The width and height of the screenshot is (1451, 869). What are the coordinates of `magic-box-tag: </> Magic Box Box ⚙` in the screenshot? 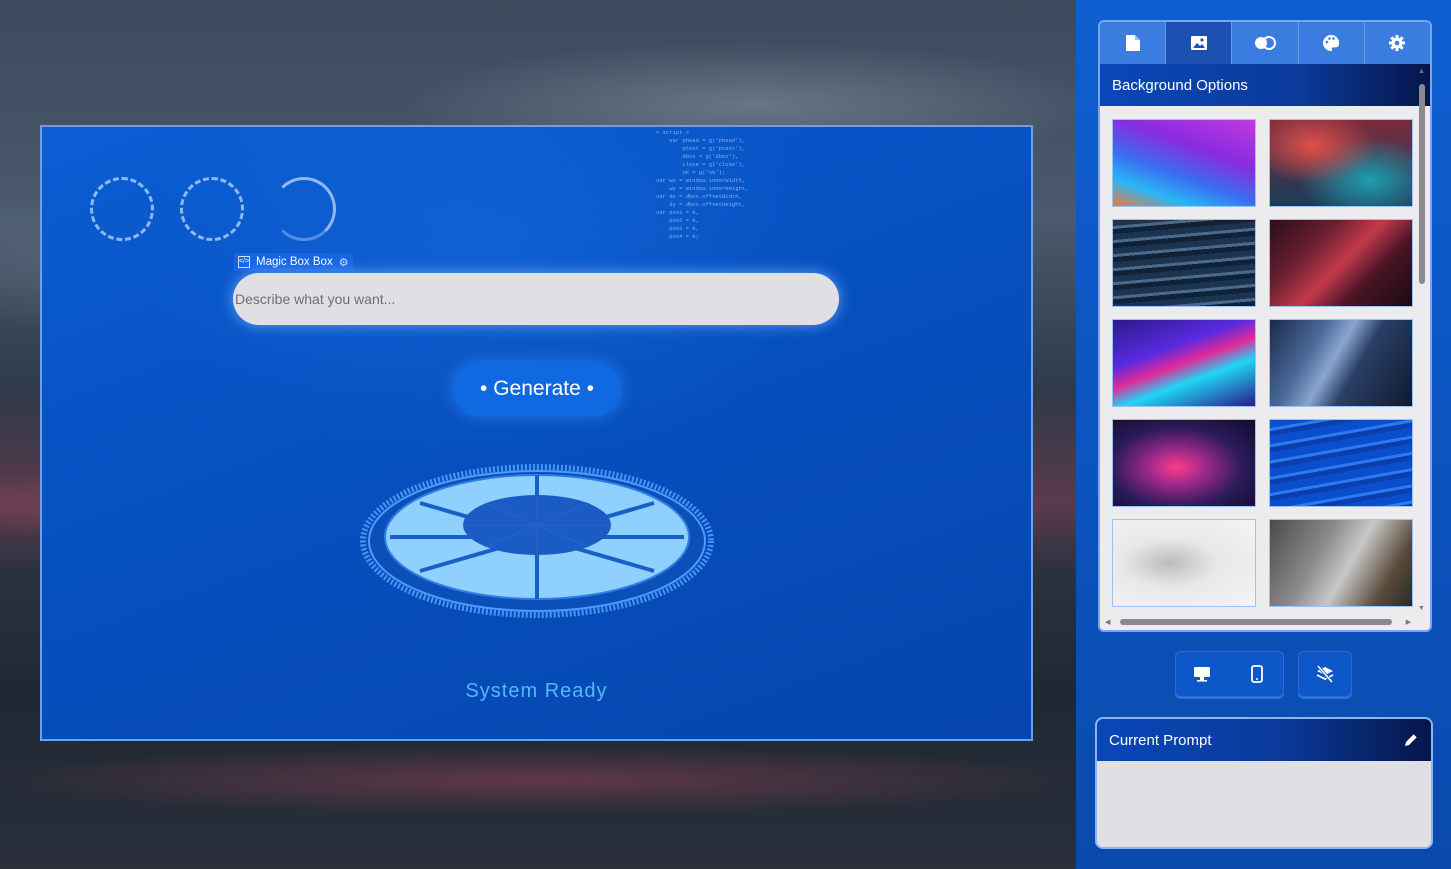 It's located at (293, 262).